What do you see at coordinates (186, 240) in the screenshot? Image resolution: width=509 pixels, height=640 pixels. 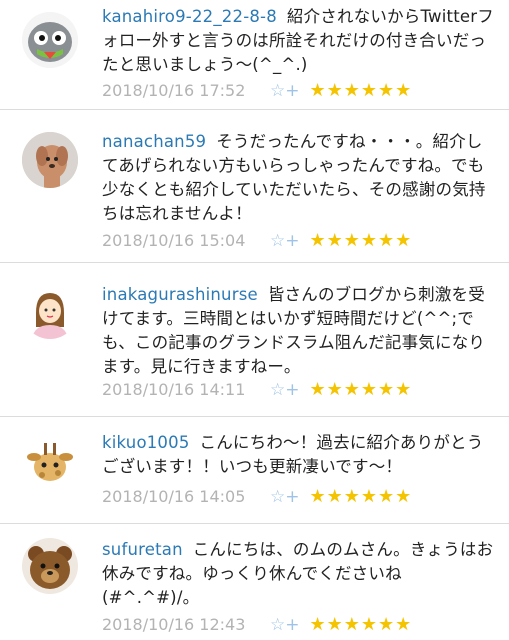 I see `comment-timestamp: 2018/10/16 15:04` at bounding box center [186, 240].